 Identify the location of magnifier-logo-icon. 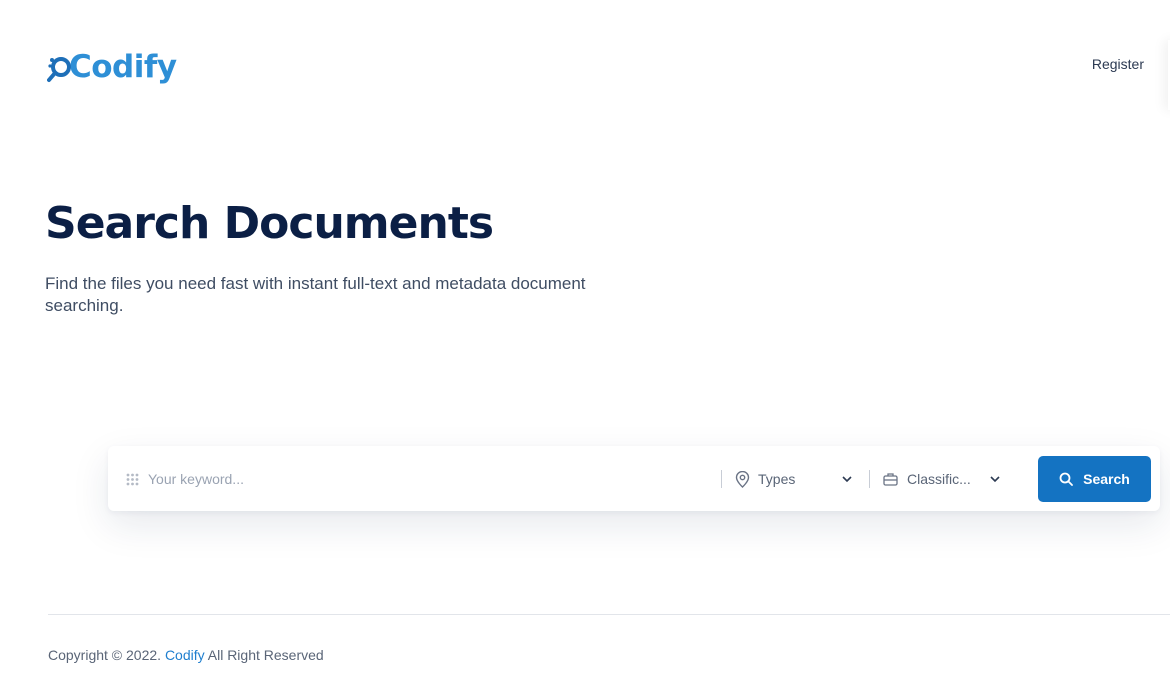
(59, 67).